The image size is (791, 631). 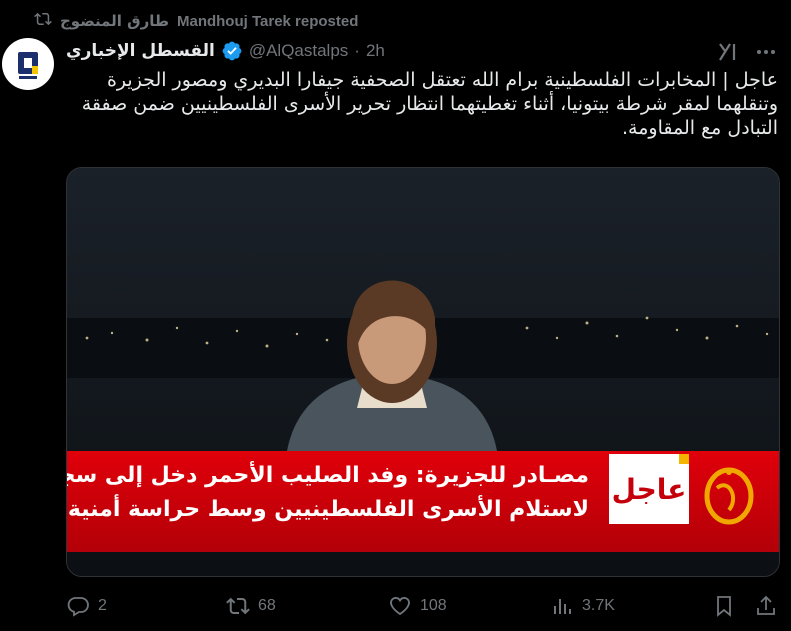 What do you see at coordinates (766, 52) in the screenshot?
I see `more-options-icon` at bounding box center [766, 52].